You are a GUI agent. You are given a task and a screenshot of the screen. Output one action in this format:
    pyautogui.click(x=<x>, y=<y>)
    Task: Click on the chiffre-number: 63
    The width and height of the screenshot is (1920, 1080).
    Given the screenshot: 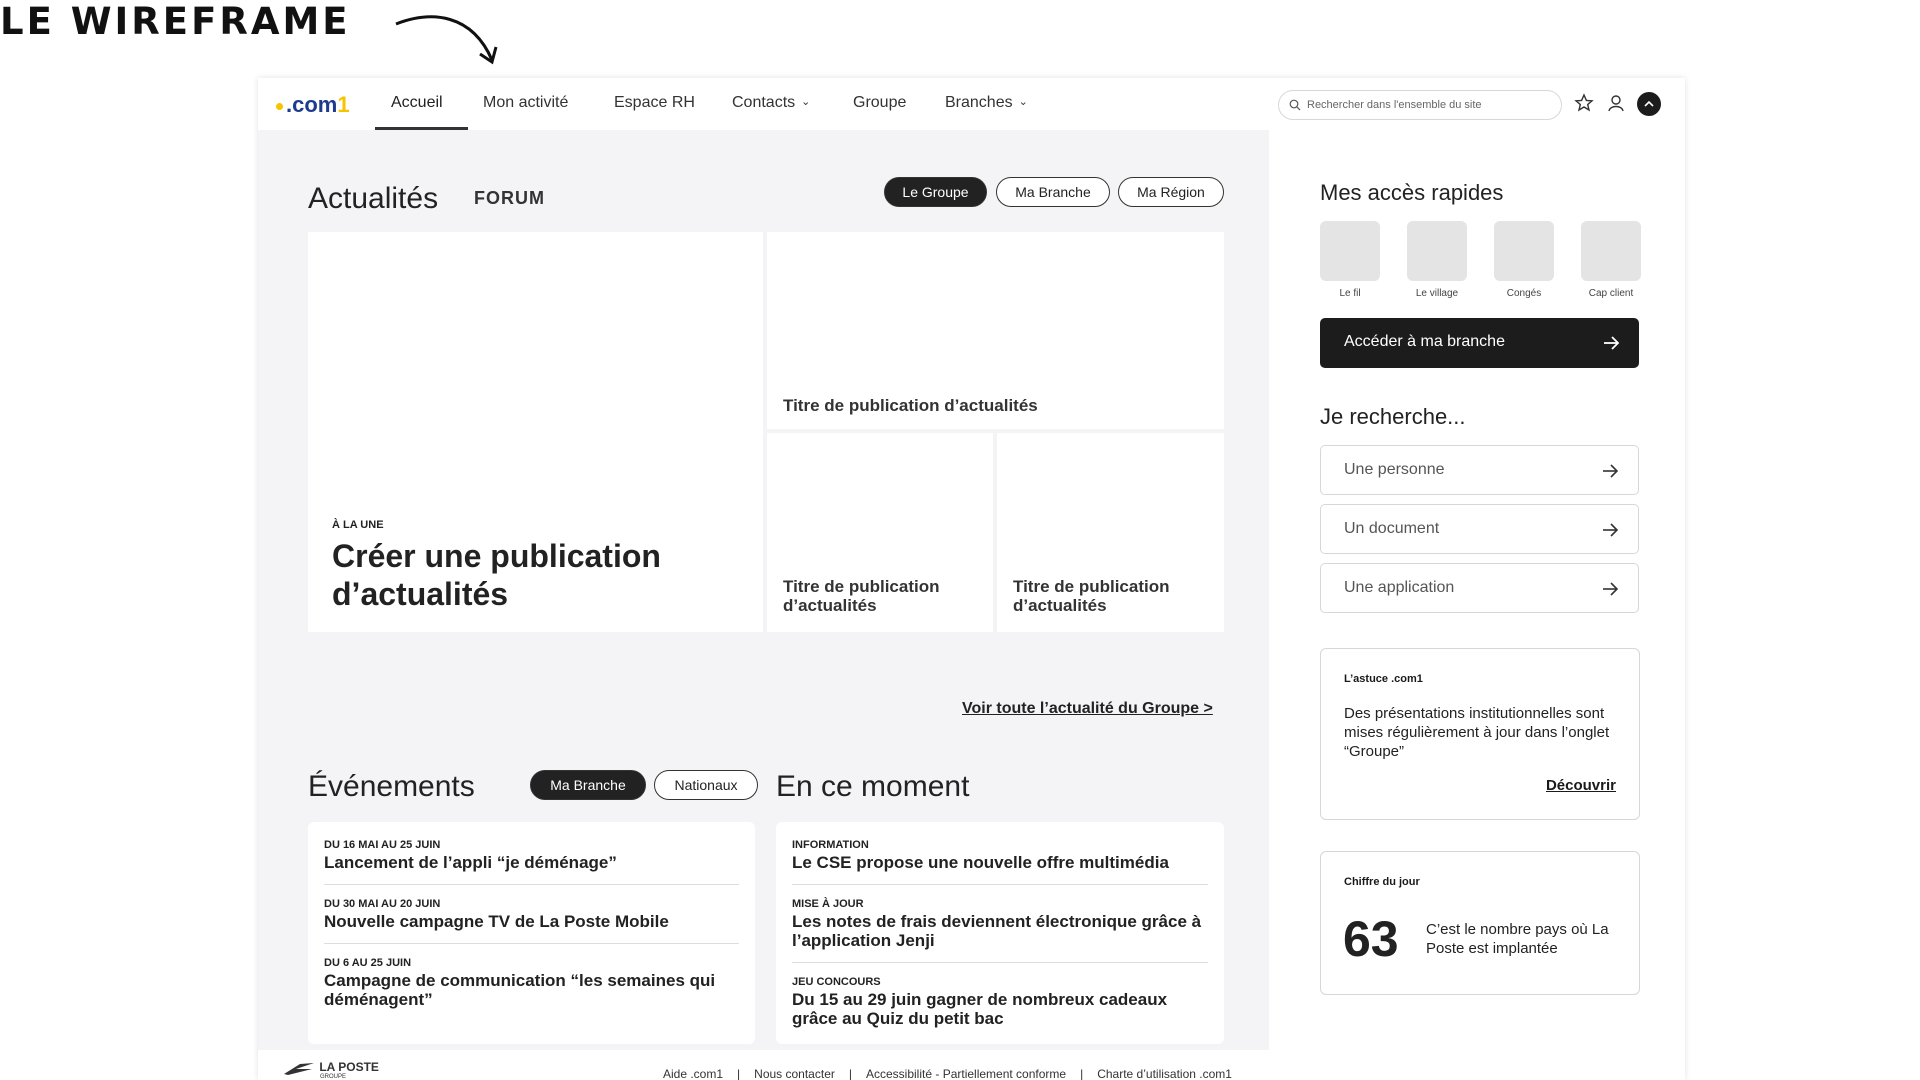 What is the action you would take?
    pyautogui.click(x=1371, y=939)
    